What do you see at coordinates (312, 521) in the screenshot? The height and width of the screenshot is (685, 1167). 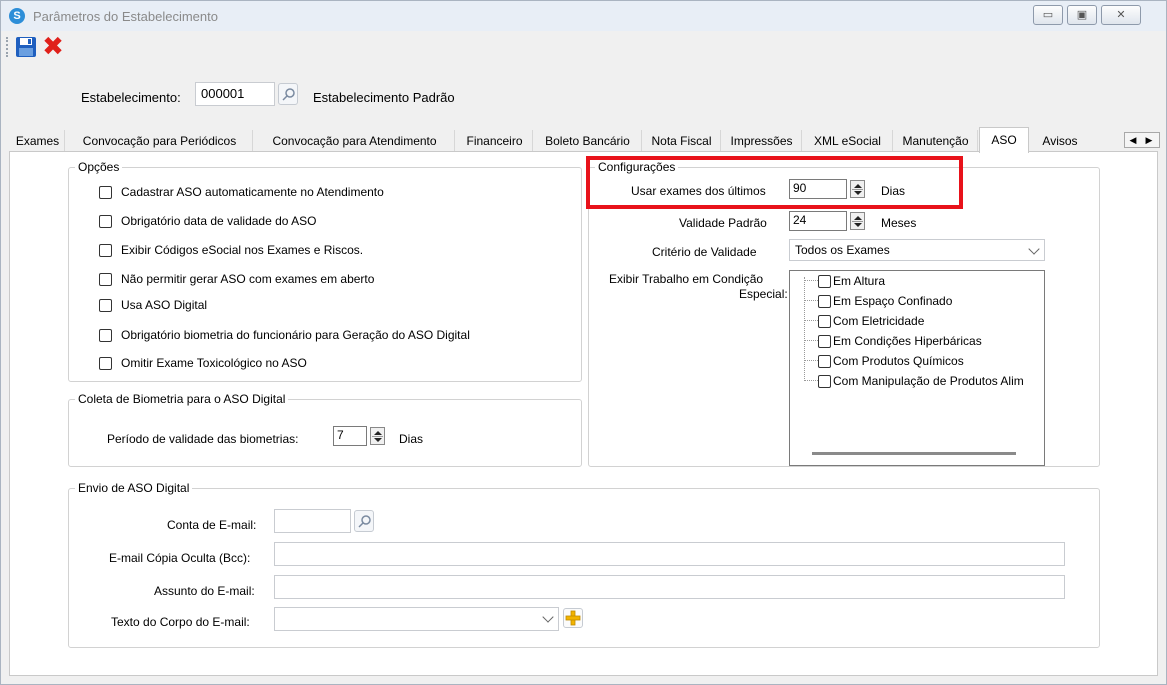 I see `conta-email-input` at bounding box center [312, 521].